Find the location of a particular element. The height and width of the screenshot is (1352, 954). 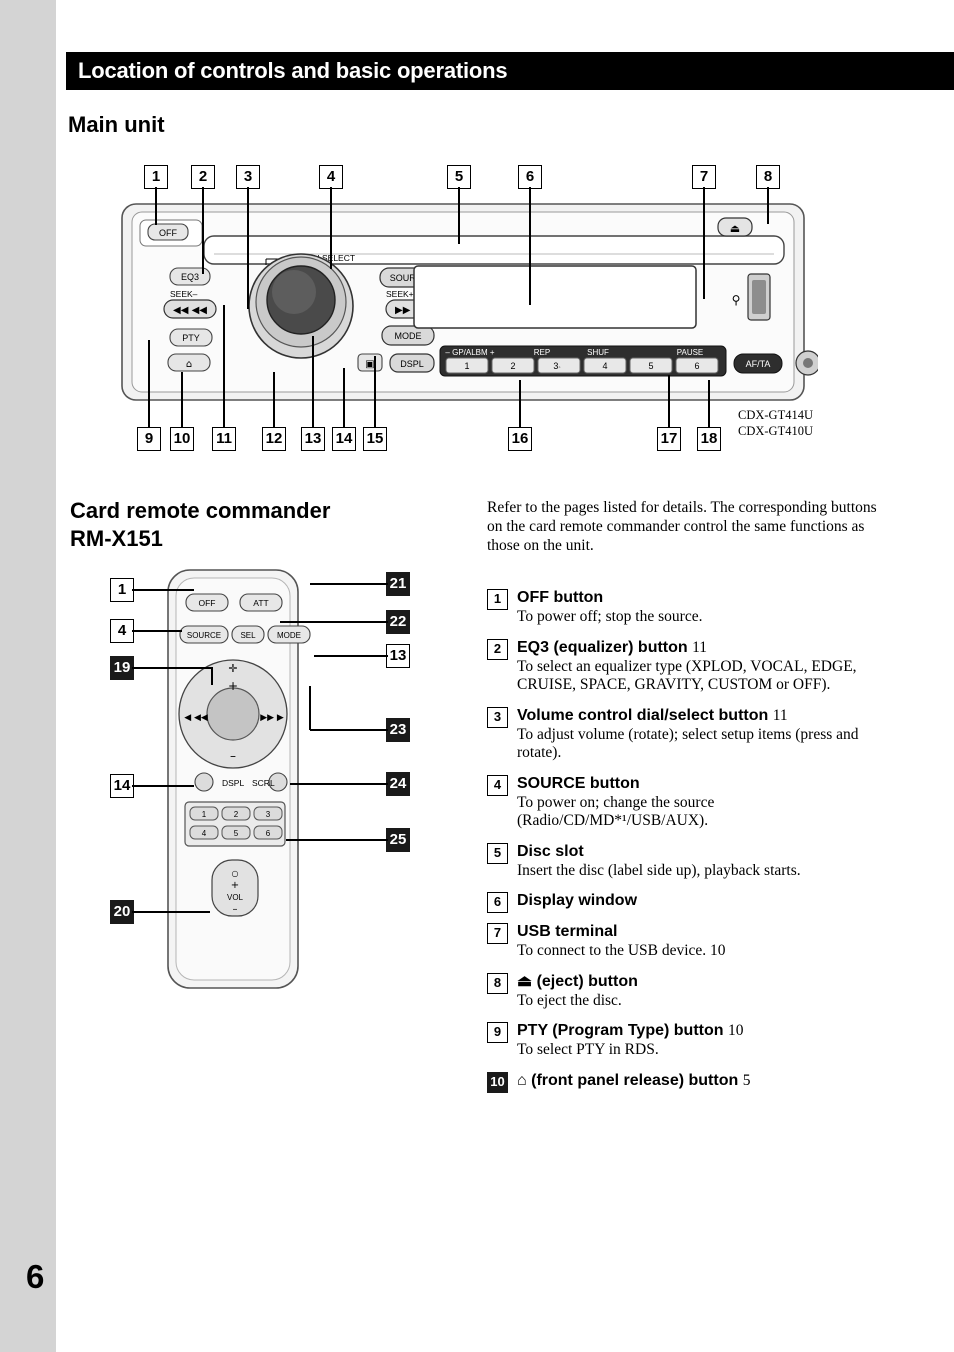

callout-main-1: 1 is located at coordinates (156, 177).